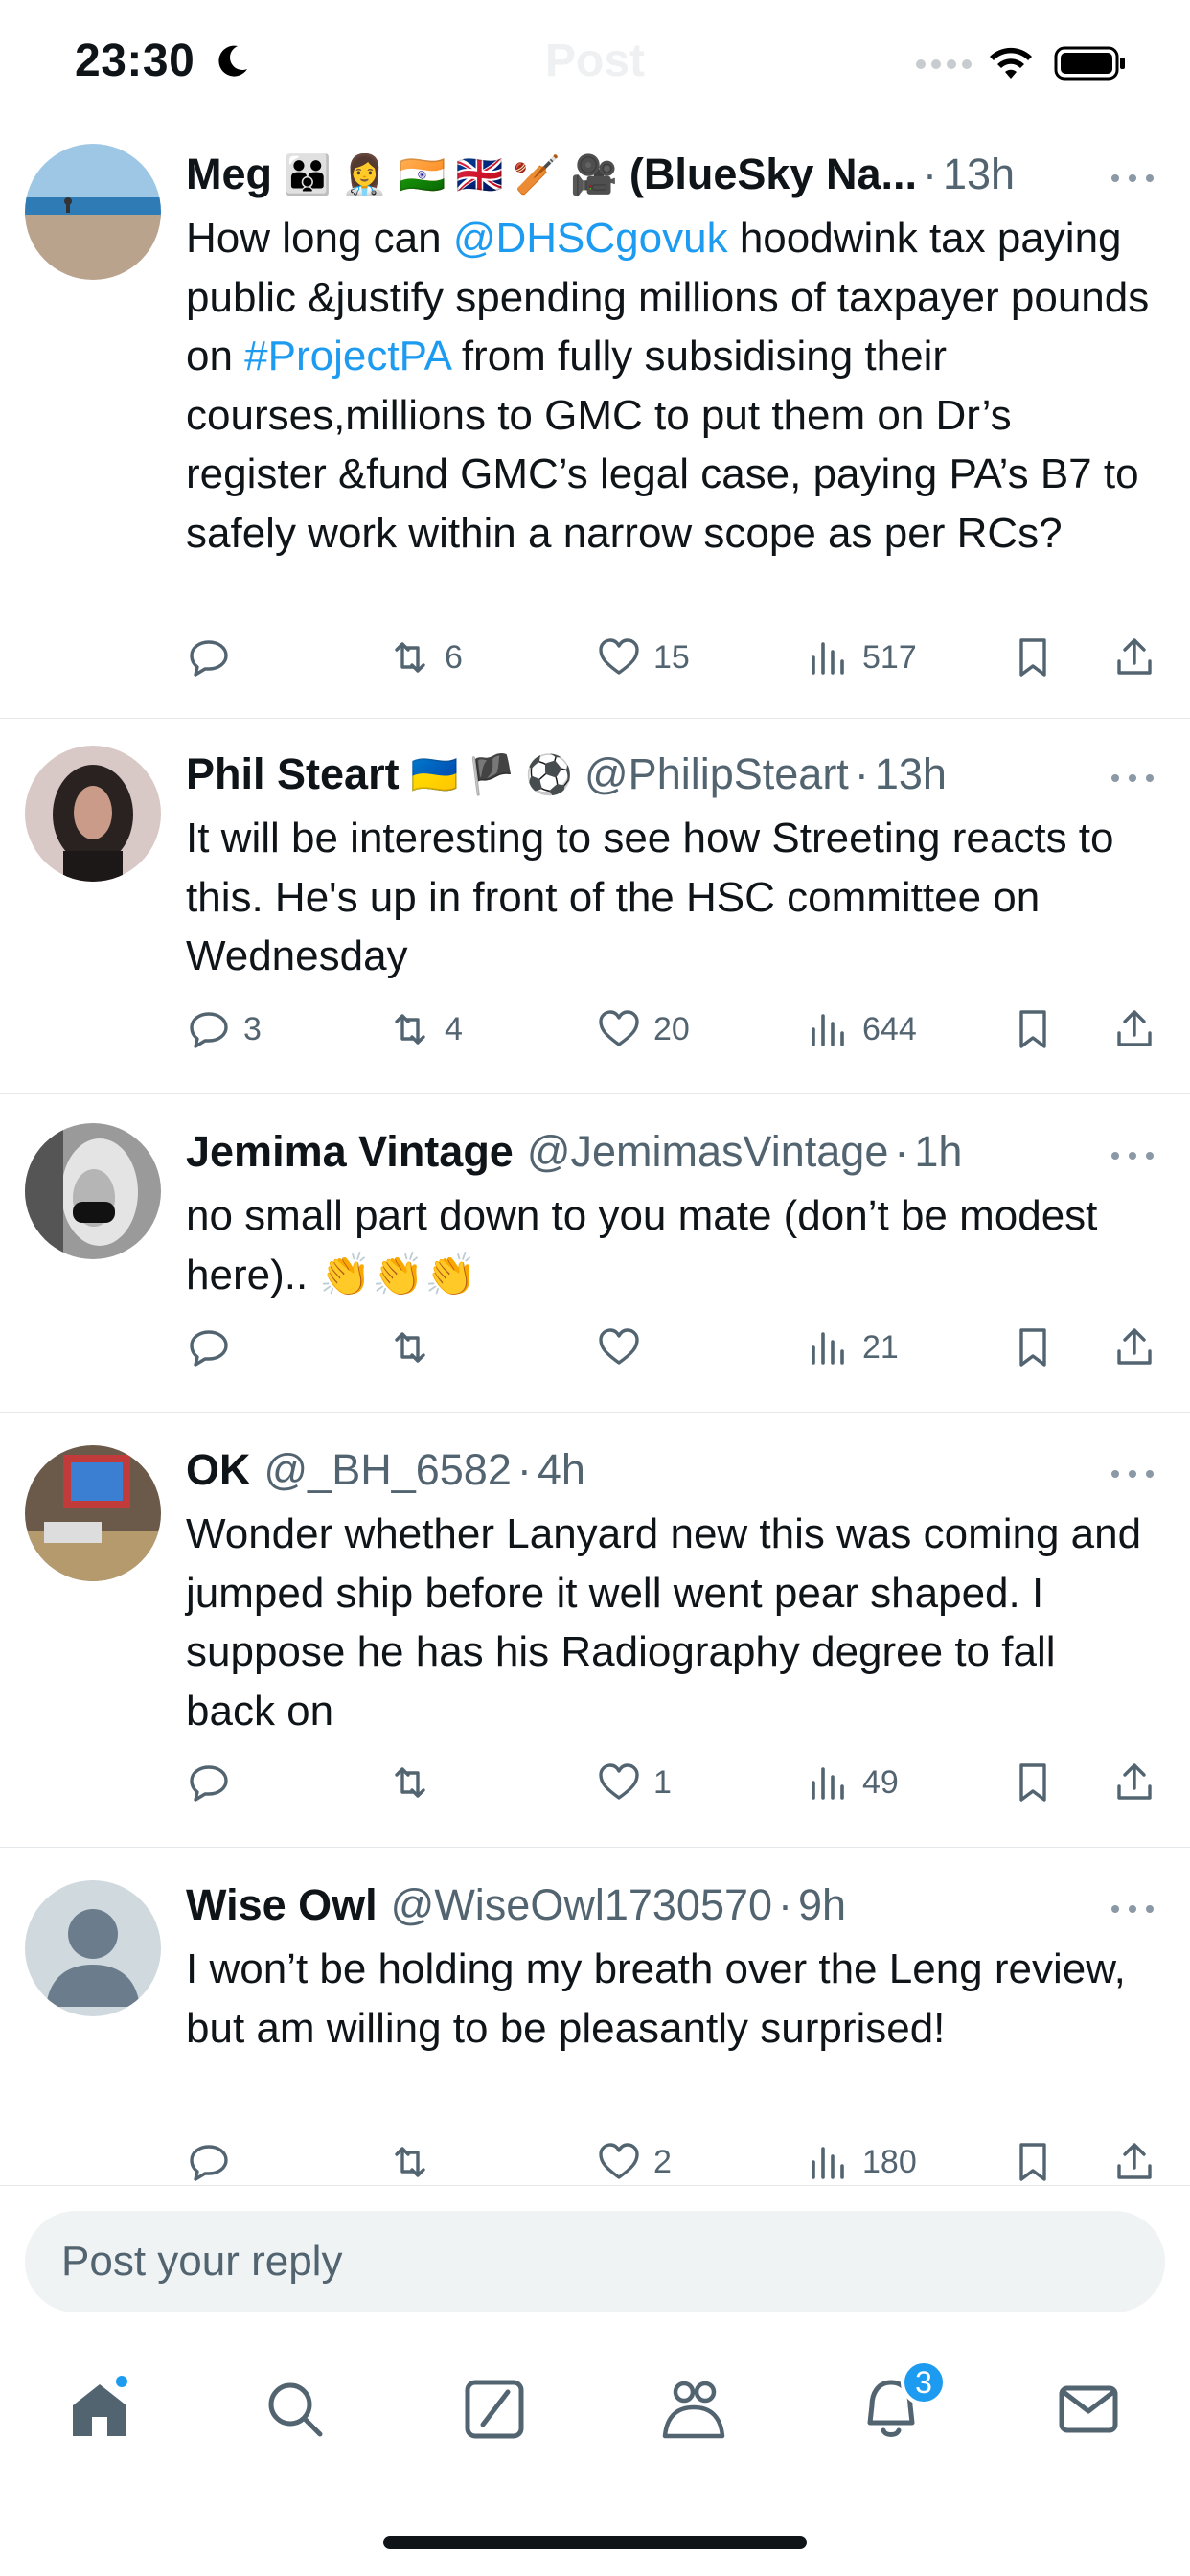 The height and width of the screenshot is (2576, 1190). Describe the element at coordinates (634, 1783) in the screenshot. I see `like-button: 1` at that location.